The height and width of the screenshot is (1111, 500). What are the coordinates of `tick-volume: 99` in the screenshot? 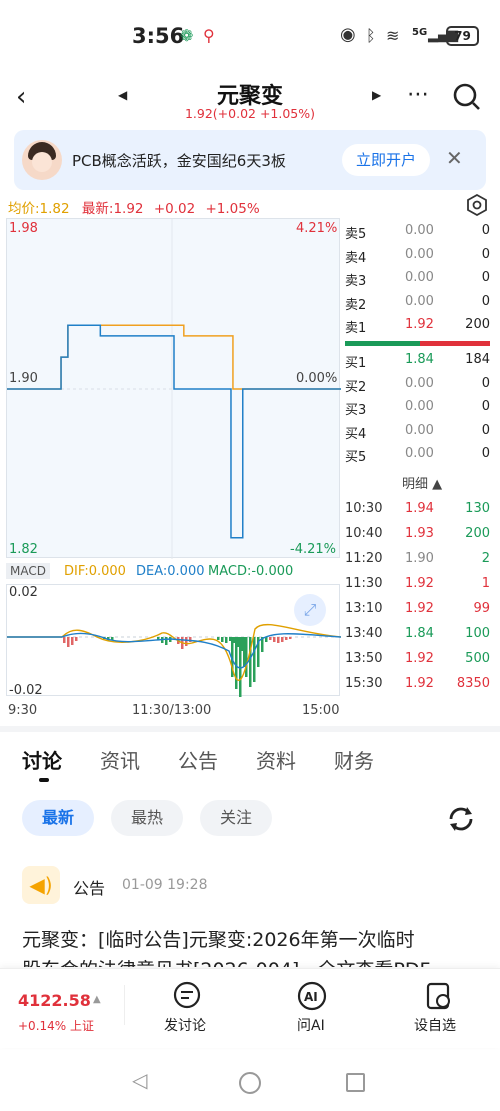 It's located at (481, 608).